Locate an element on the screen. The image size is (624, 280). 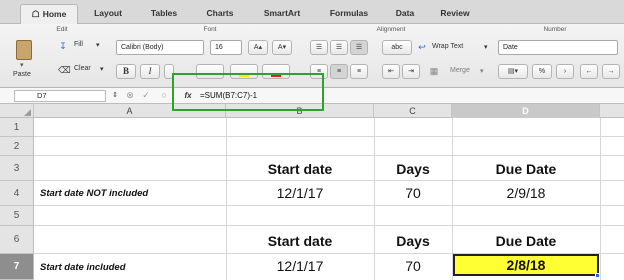
merge-button: ▦ Merge ▾ is located at coordinates (458, 71).